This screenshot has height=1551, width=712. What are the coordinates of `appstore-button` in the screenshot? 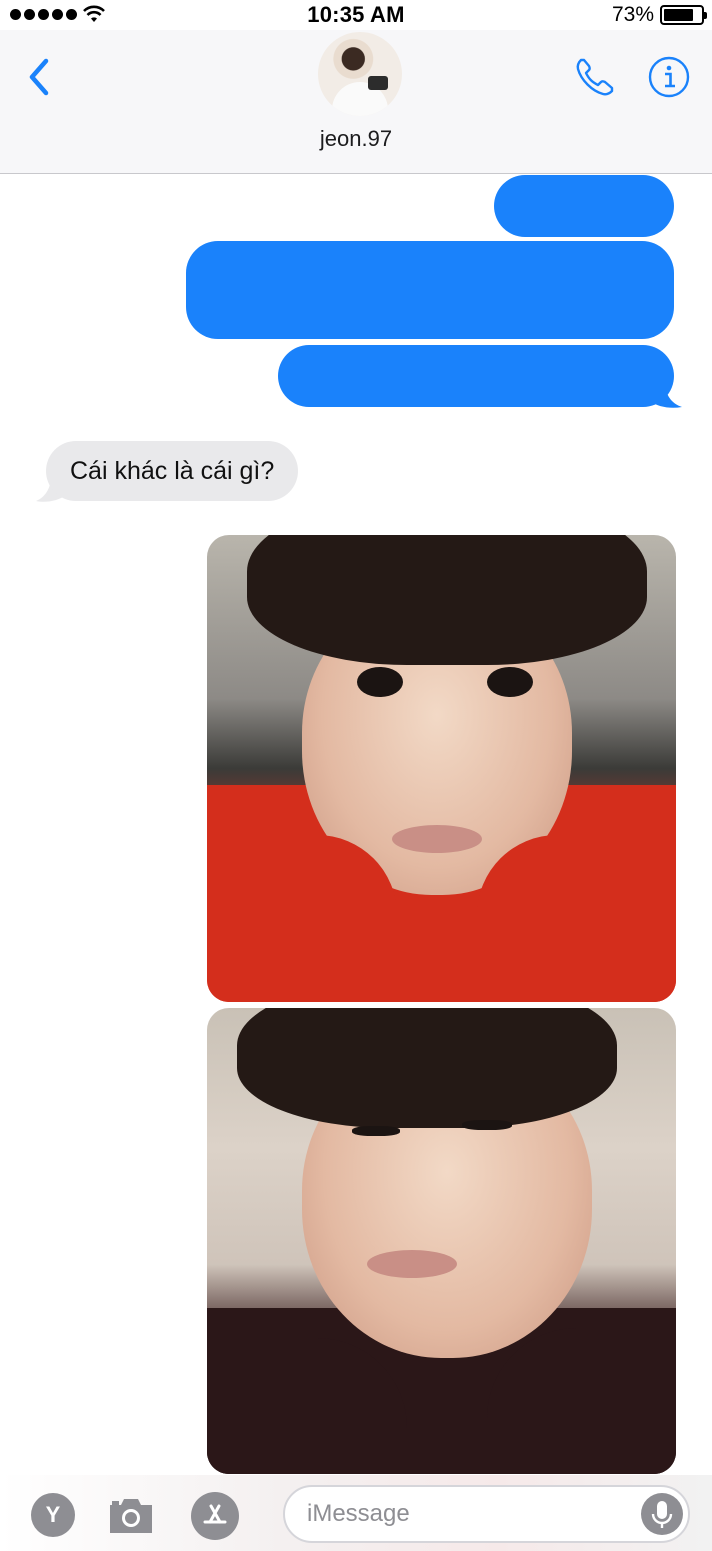 It's located at (215, 1516).